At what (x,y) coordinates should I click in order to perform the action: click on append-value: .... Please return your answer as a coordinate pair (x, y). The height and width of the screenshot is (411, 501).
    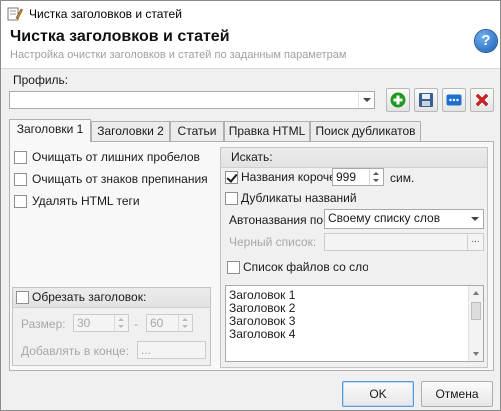
    Looking at the image, I should click on (146, 350).